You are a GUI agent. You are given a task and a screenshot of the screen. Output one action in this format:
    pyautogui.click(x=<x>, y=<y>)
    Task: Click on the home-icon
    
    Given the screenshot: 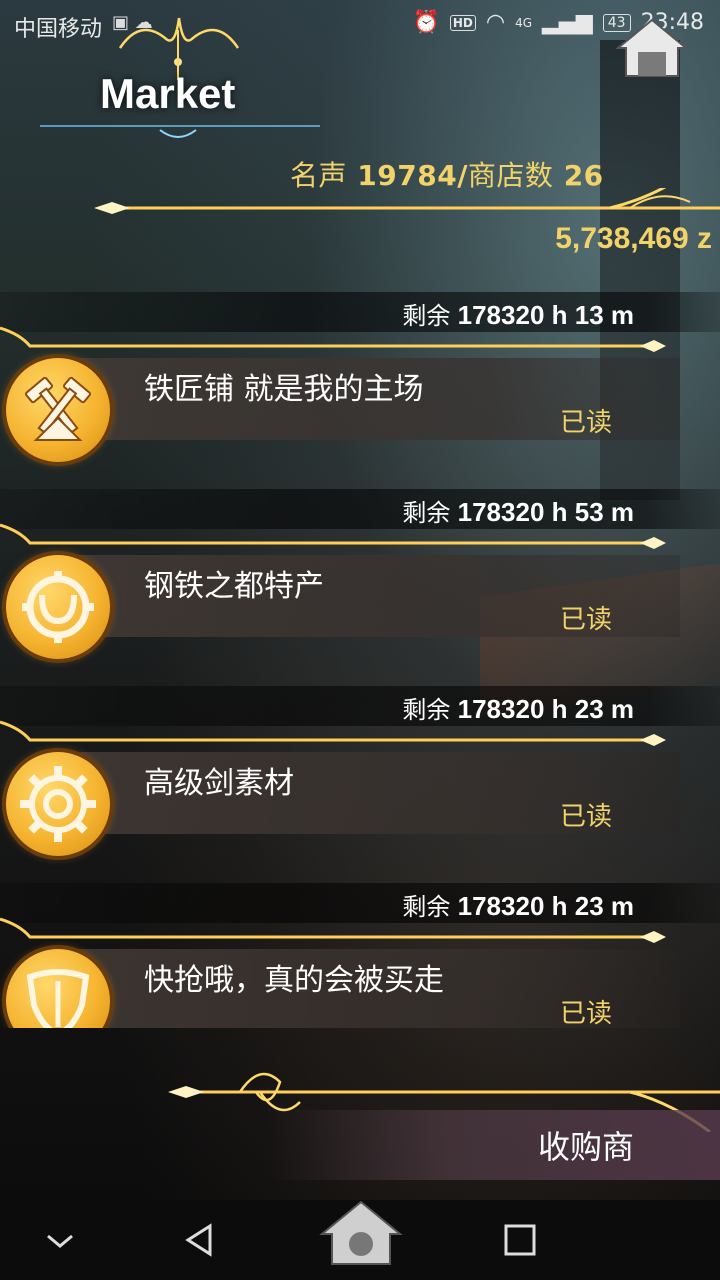 What is the action you would take?
    pyautogui.click(x=361, y=1231)
    